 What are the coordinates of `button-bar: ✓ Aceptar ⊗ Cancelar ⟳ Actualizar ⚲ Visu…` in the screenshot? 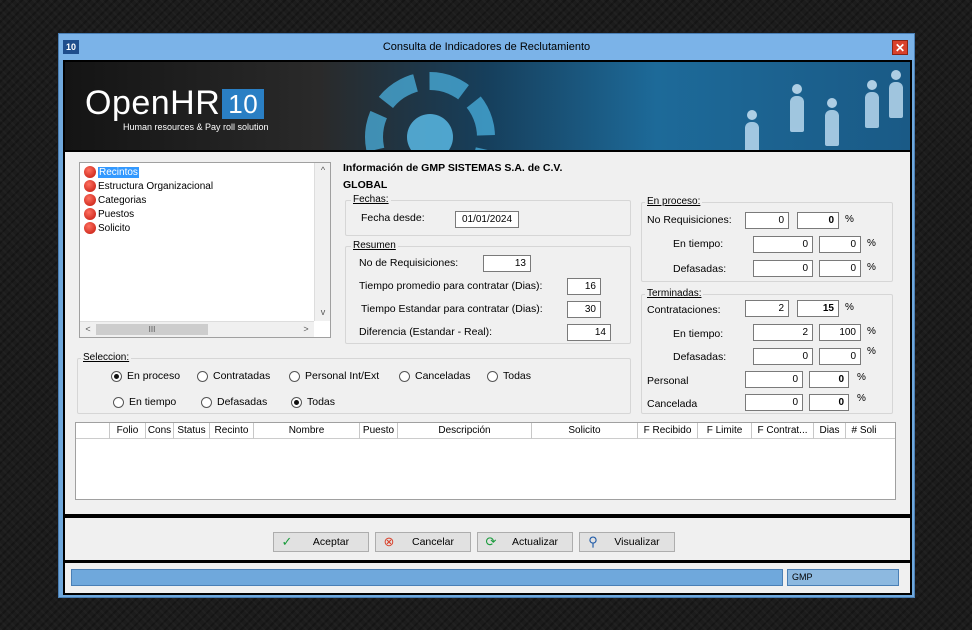 It's located at (487, 539).